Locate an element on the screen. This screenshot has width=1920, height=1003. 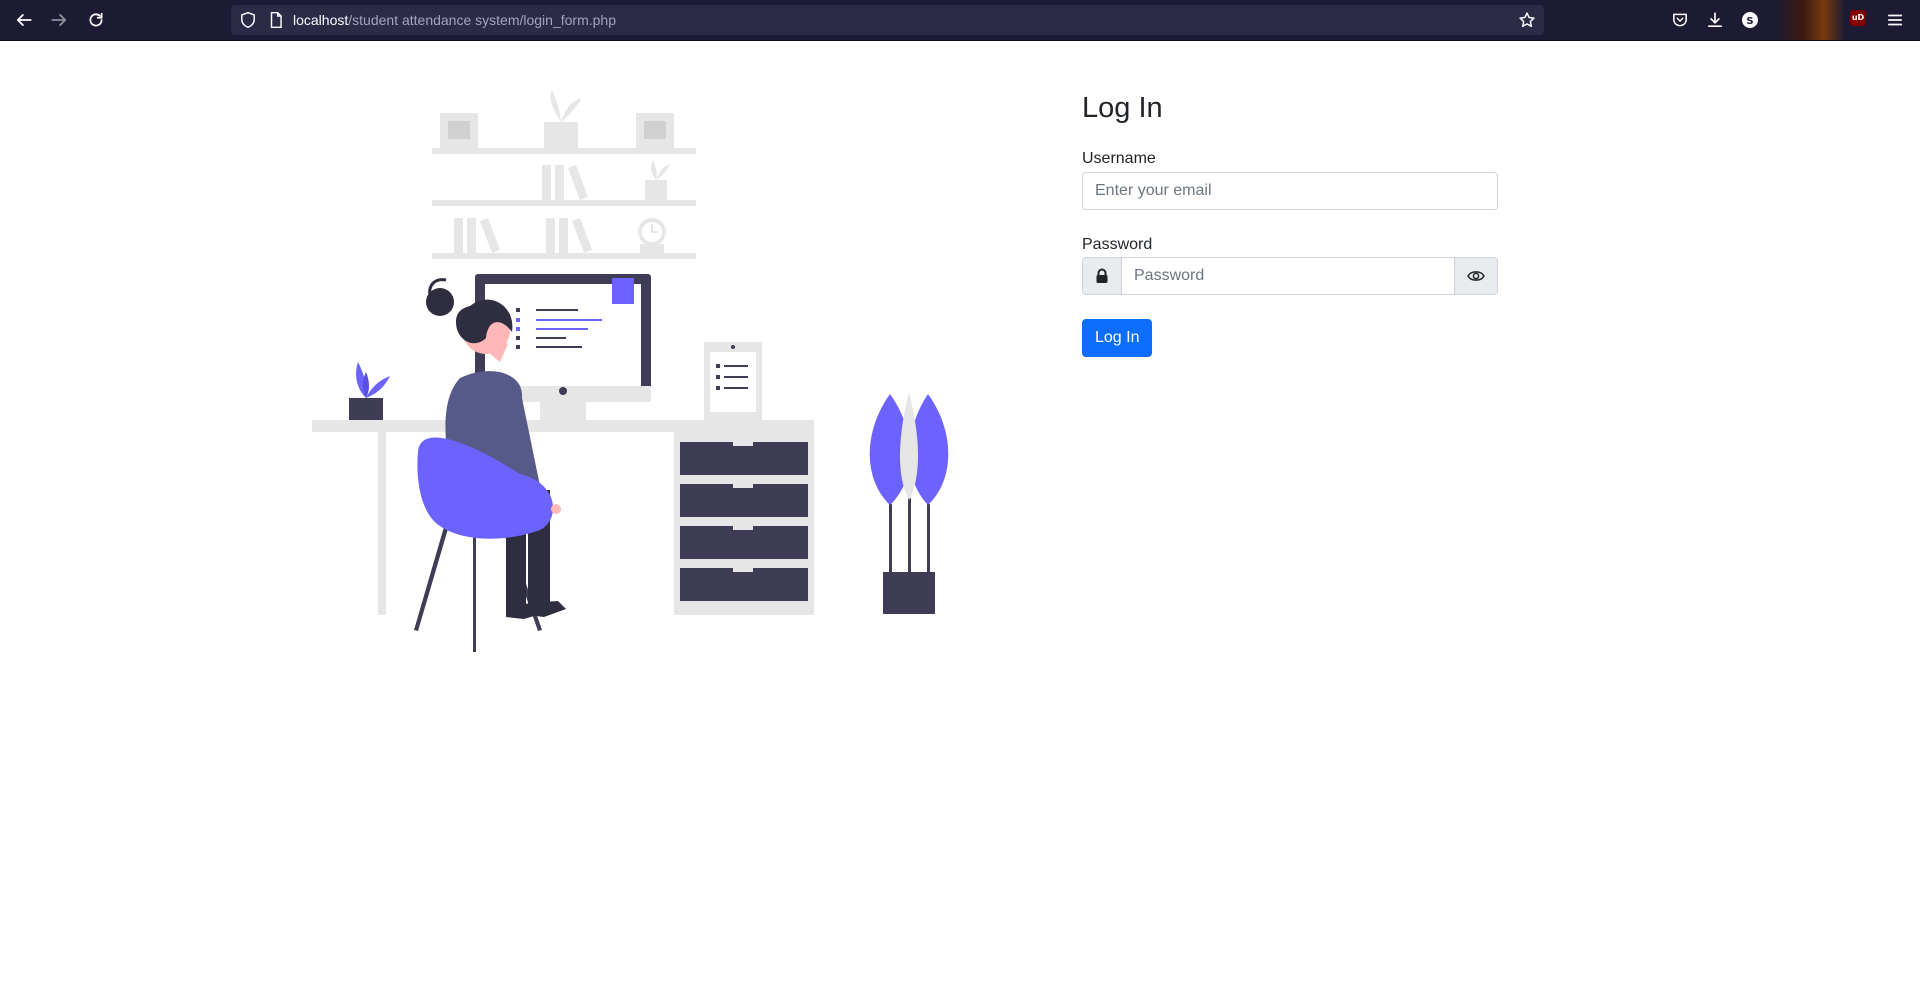
reload-icon is located at coordinates (96, 19).